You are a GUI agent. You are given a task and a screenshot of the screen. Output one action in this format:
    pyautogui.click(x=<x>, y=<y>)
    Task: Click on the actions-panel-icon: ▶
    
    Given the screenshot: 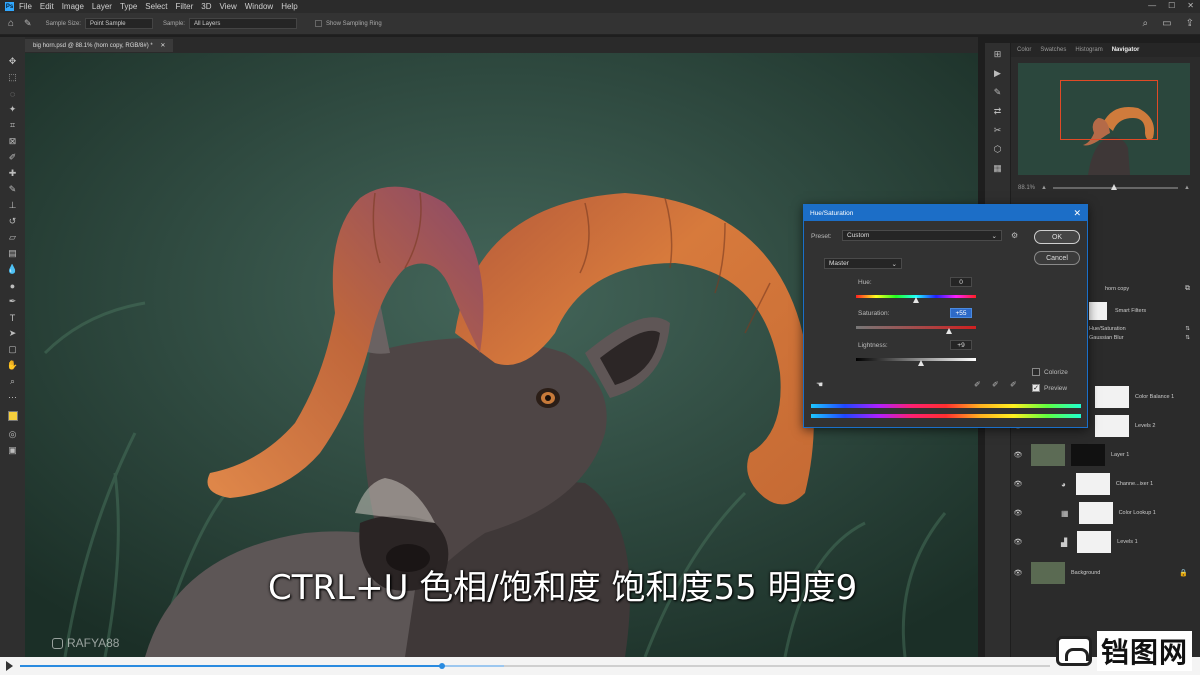 What is the action you would take?
    pyautogui.click(x=997, y=73)
    